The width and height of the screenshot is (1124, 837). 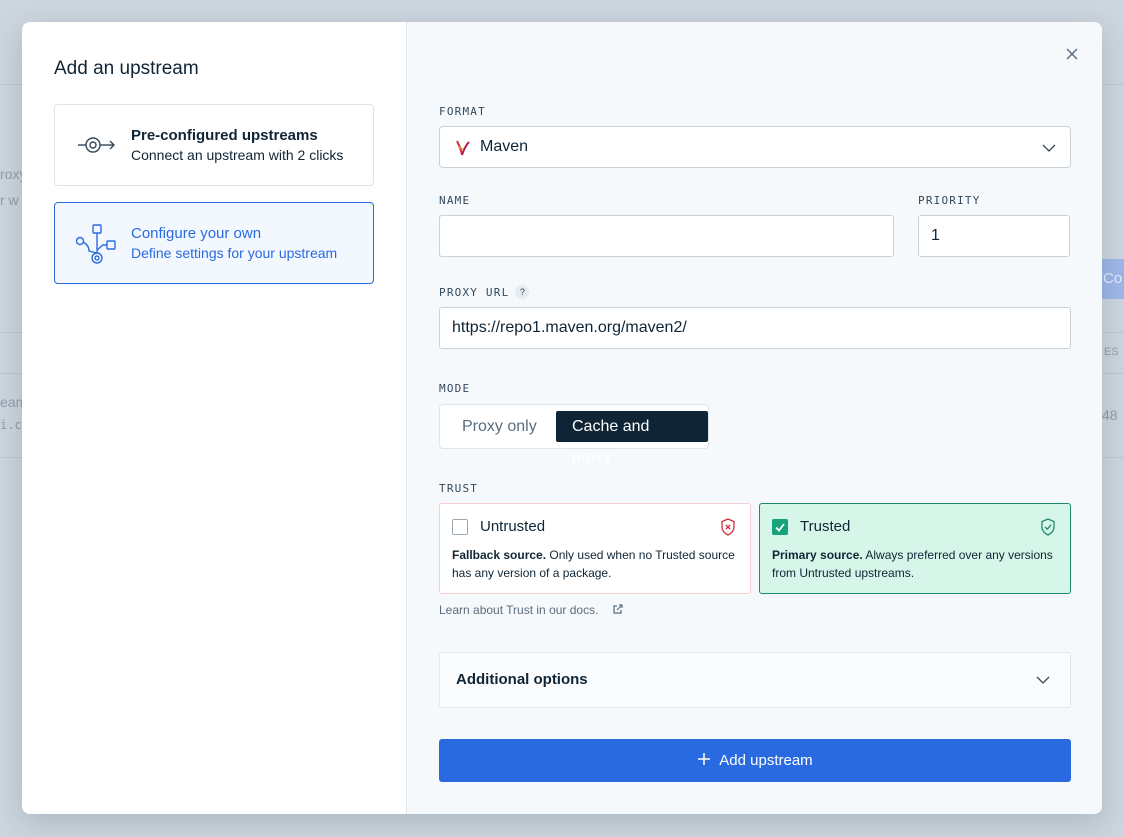 I want to click on add-upstream-label: Add upstream, so click(x=766, y=760).